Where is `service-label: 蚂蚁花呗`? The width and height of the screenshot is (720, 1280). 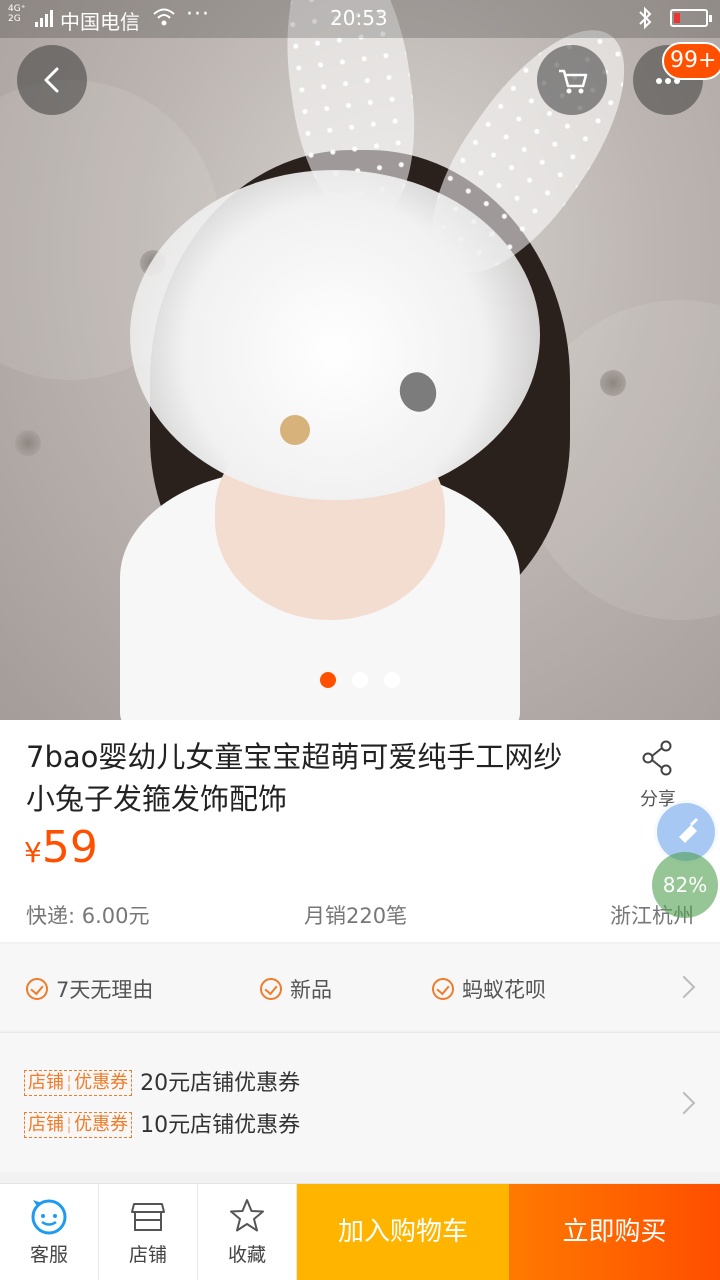 service-label: 蚂蚁花呗 is located at coordinates (504, 990).